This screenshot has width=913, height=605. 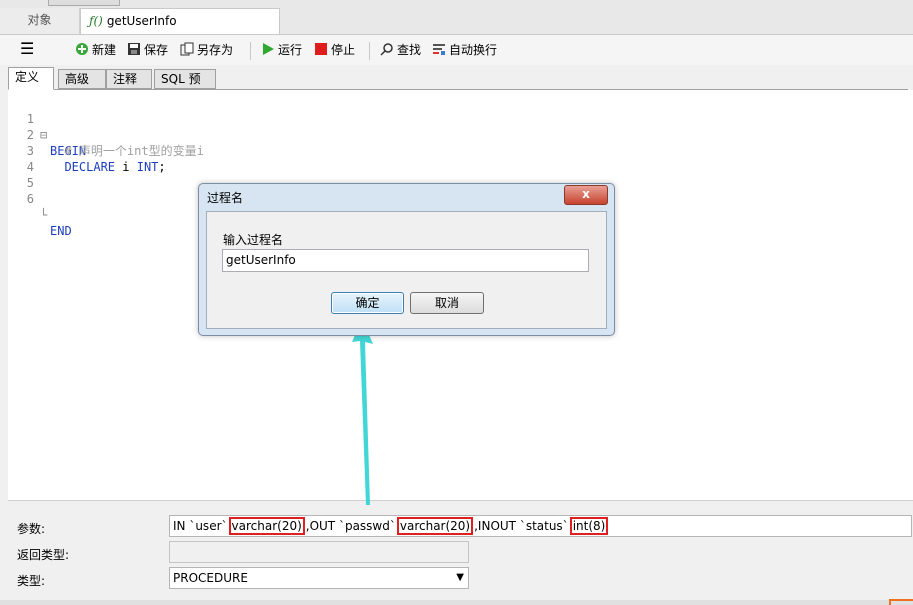 I want to click on cancel-button: 取消, so click(x=447, y=303).